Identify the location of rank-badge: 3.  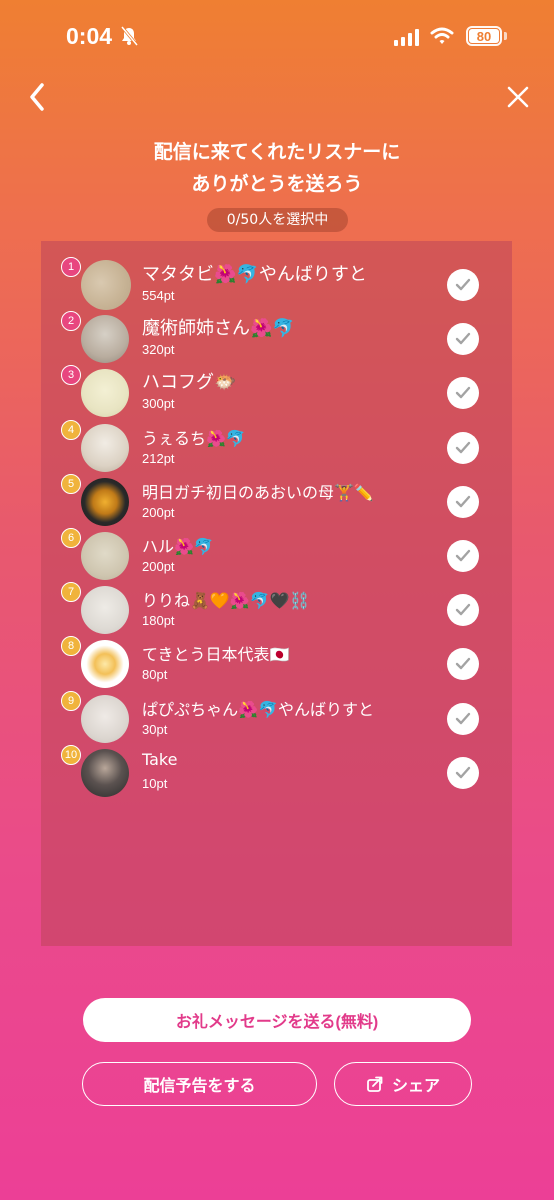
(71, 375).